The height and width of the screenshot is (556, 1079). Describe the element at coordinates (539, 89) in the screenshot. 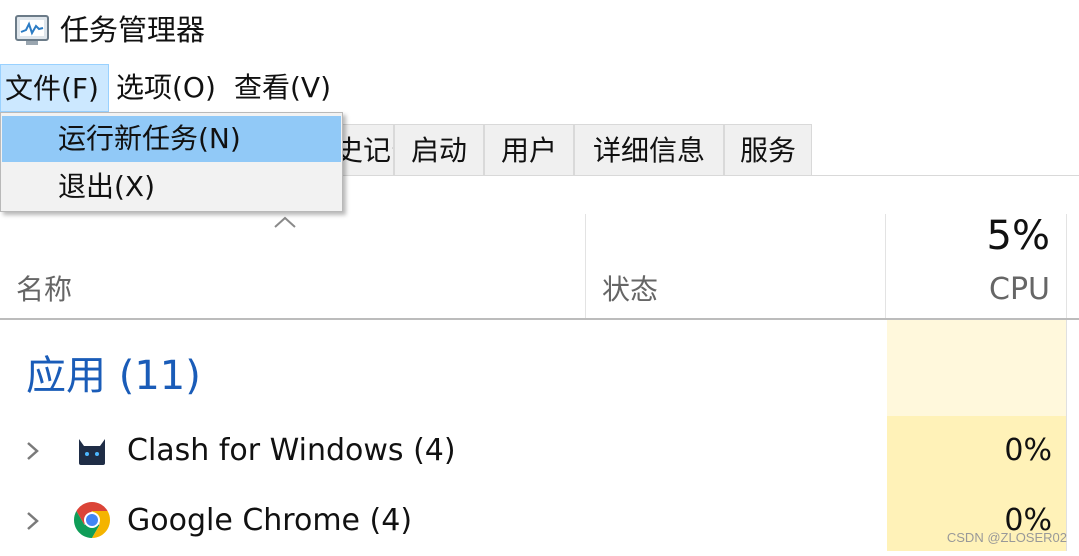

I see `menu-bar: 文件(F) 选项(O) 查看(V)` at that location.